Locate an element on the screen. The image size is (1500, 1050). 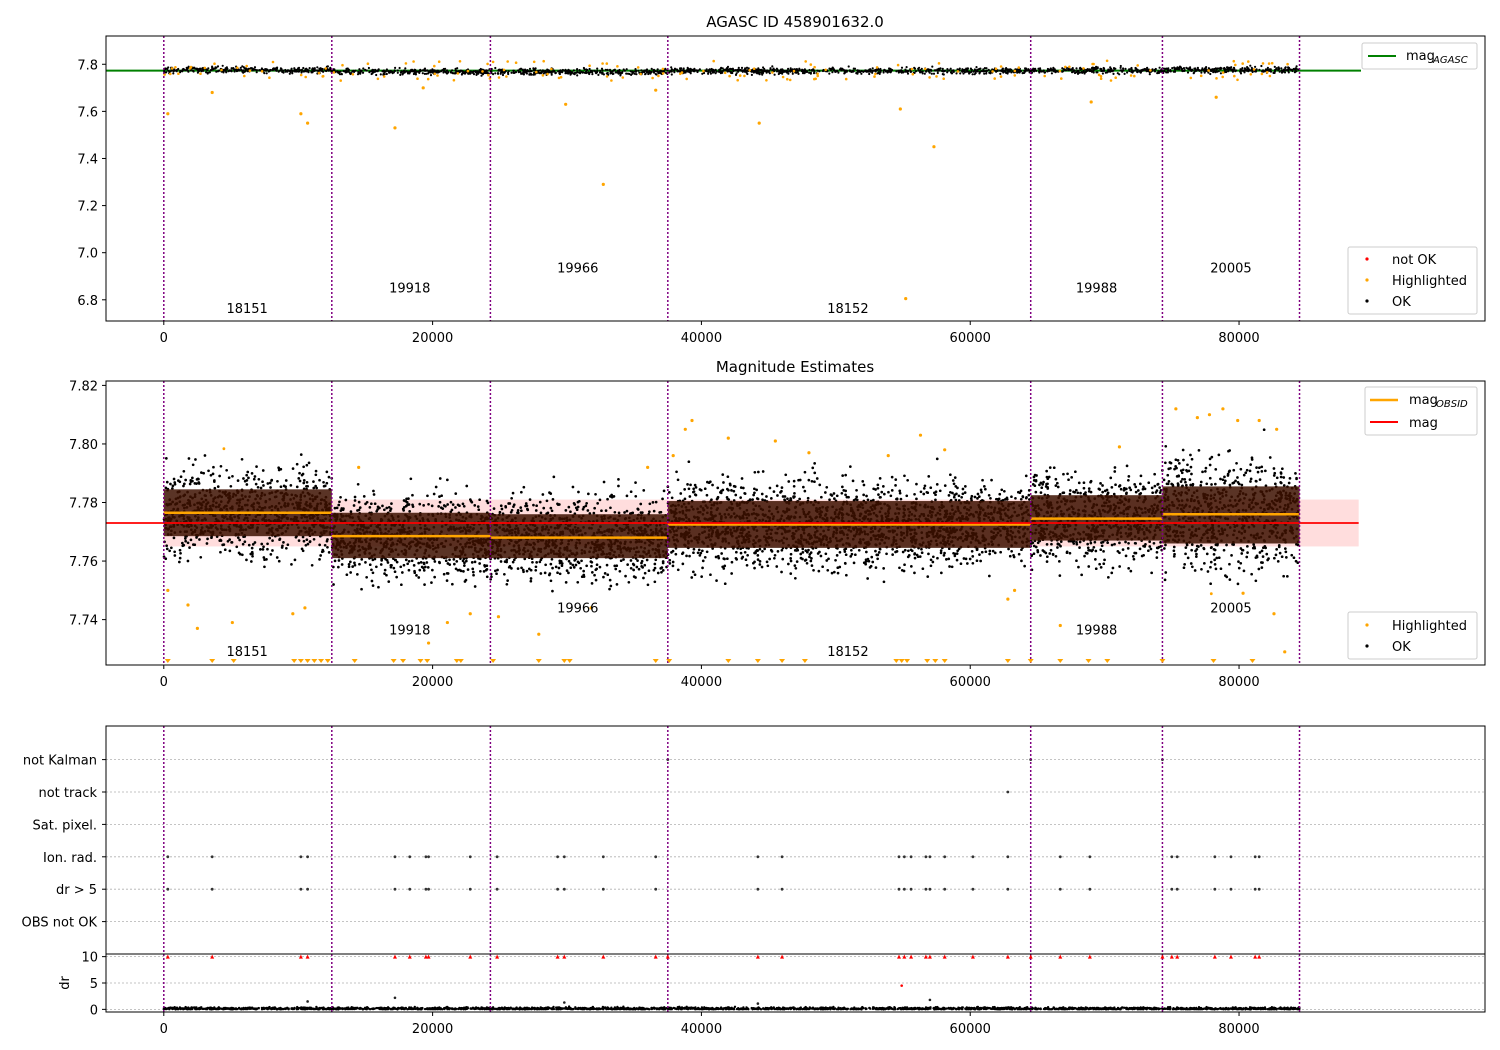
y-tick-label: 7.76 is located at coordinates (83, 562).